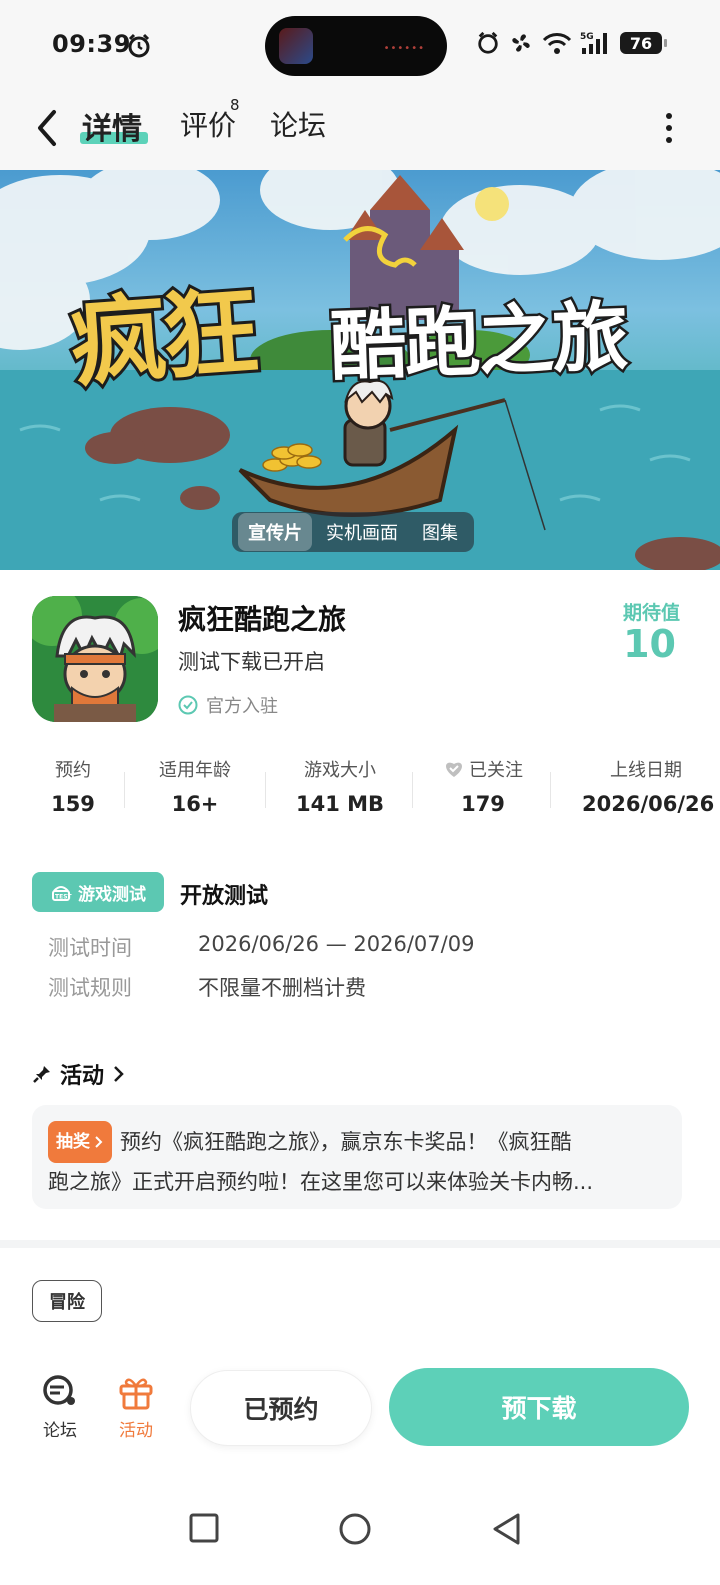 Image resolution: width=720 pixels, height=1585 pixels. I want to click on svg-text: 5G, so click(587, 37).